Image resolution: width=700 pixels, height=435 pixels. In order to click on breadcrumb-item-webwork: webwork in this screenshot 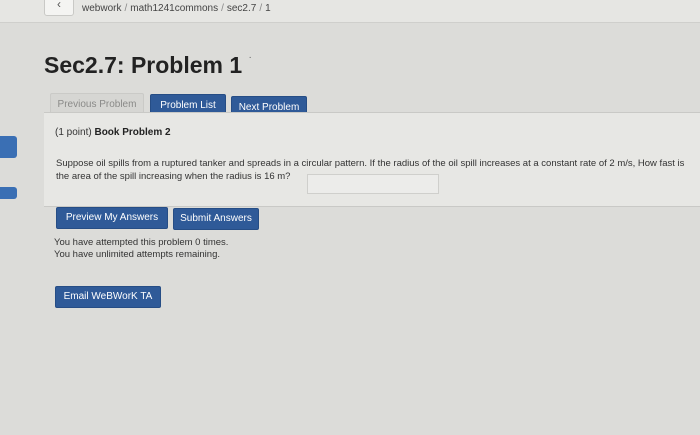, I will do `click(101, 8)`.